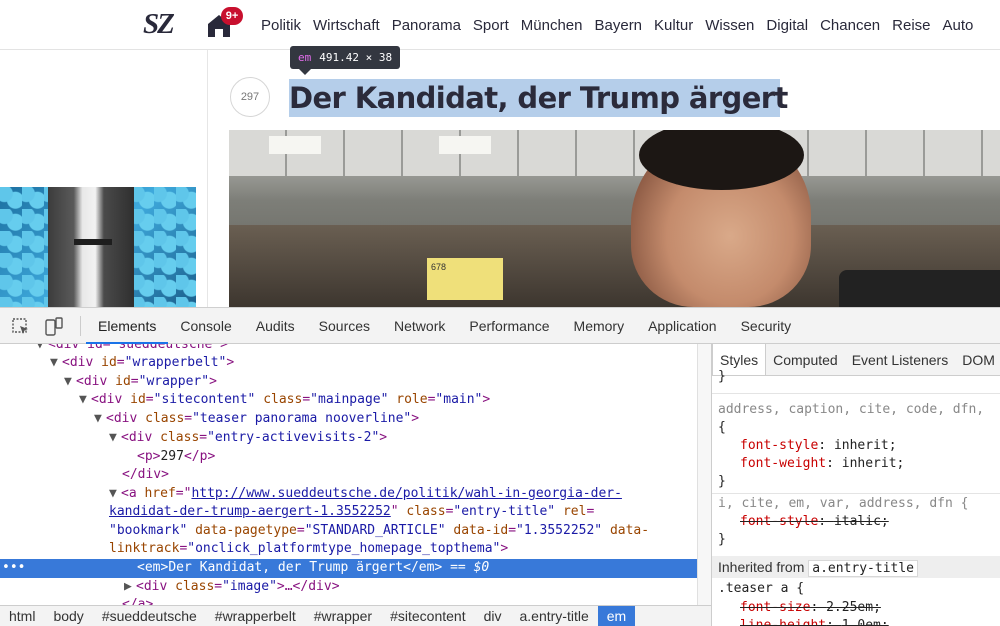  What do you see at coordinates (428, 616) in the screenshot?
I see `breadcrumb-sitecontent: #sitecontent` at bounding box center [428, 616].